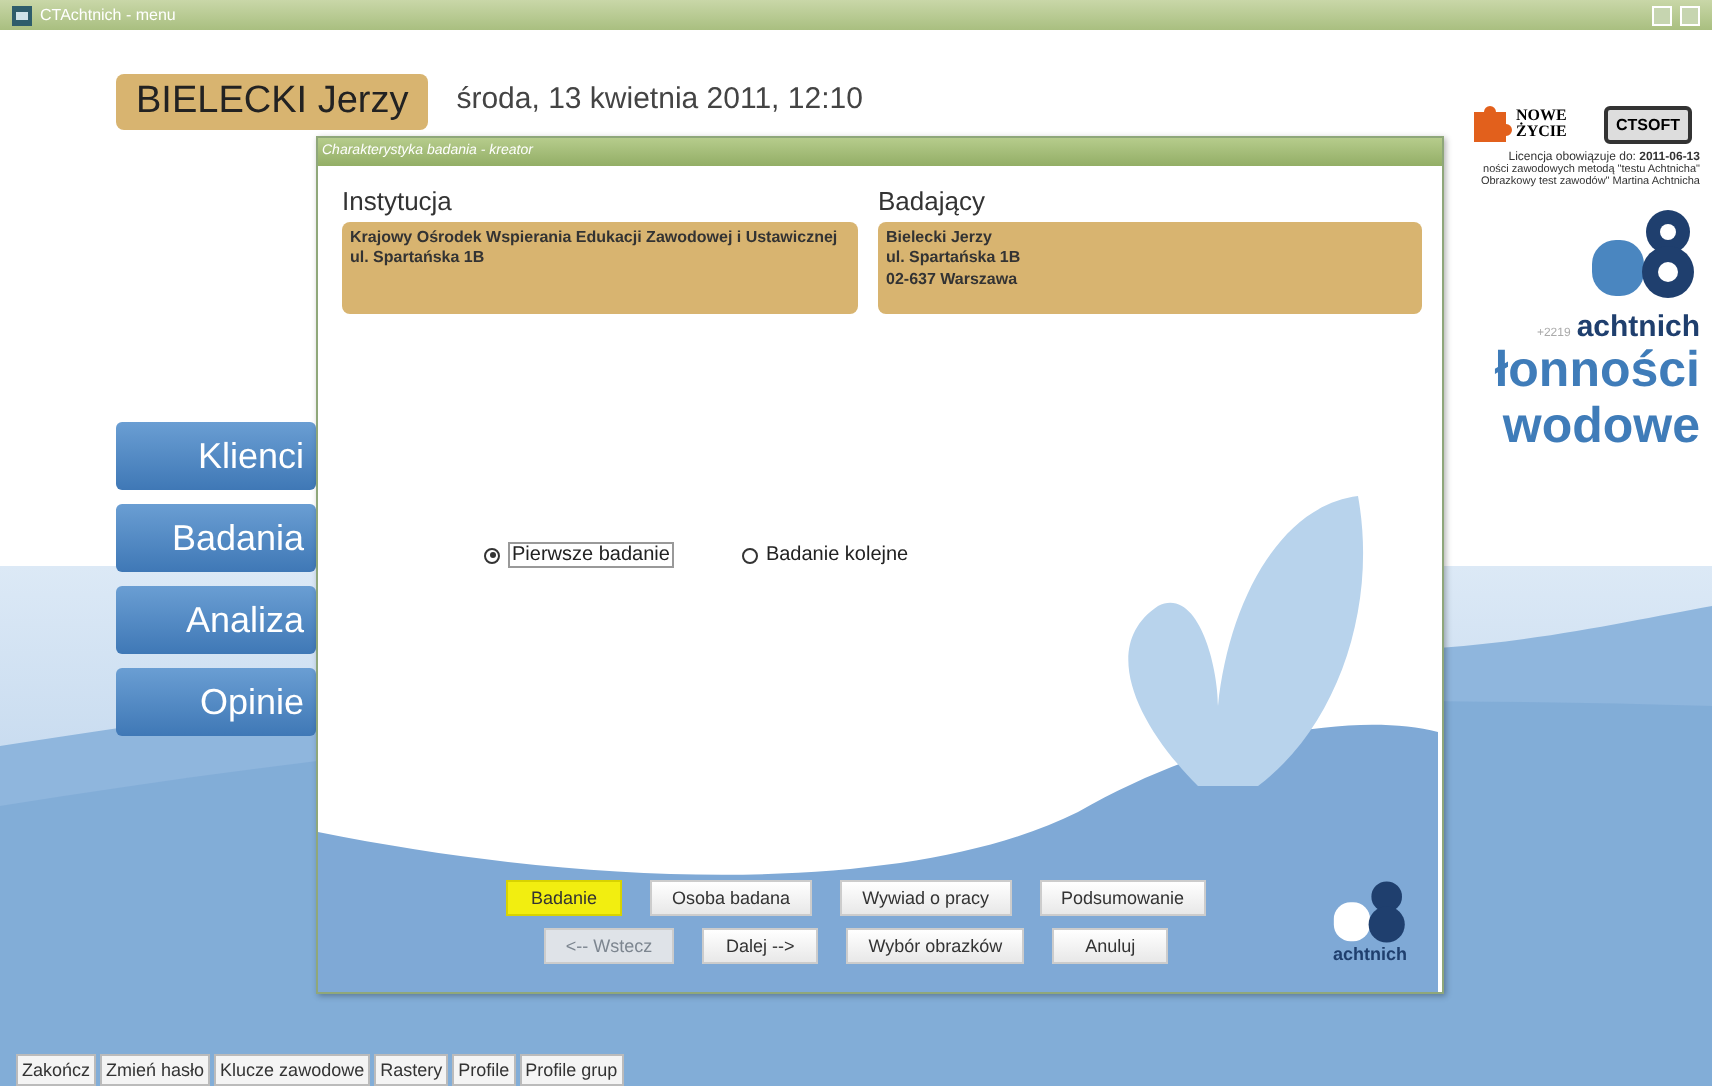 This screenshot has height=1086, width=1712. Describe the element at coordinates (216, 620) in the screenshot. I see `menu-button: Analiza` at that location.